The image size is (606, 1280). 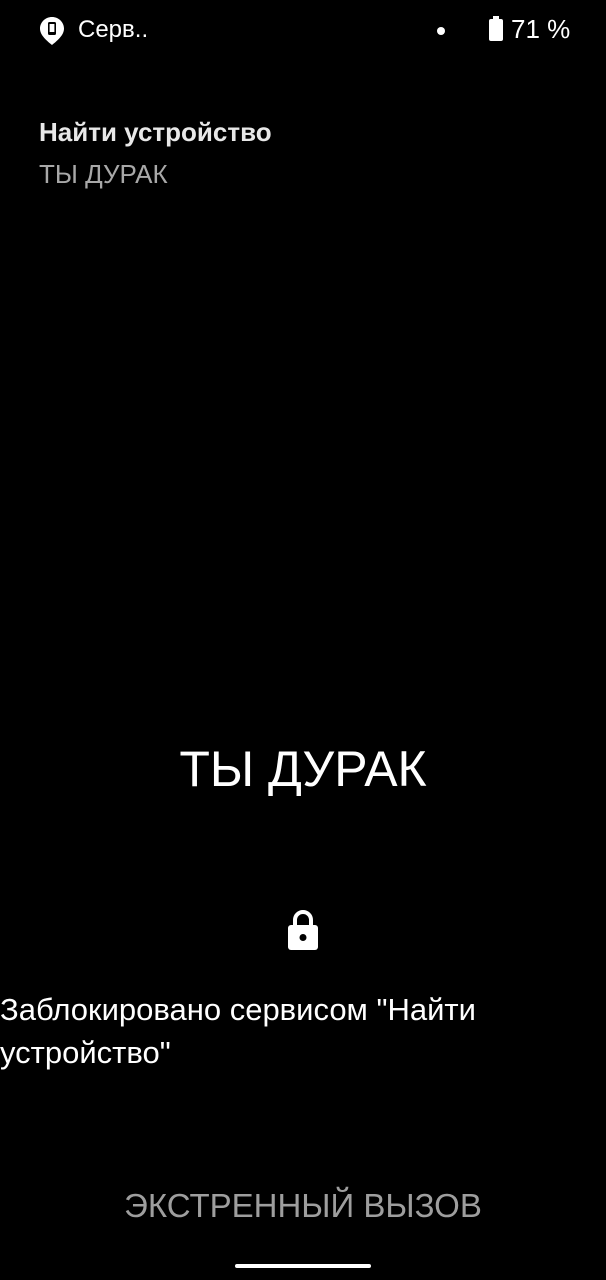 What do you see at coordinates (155, 132) in the screenshot?
I see `notification-title: Найти устройство` at bounding box center [155, 132].